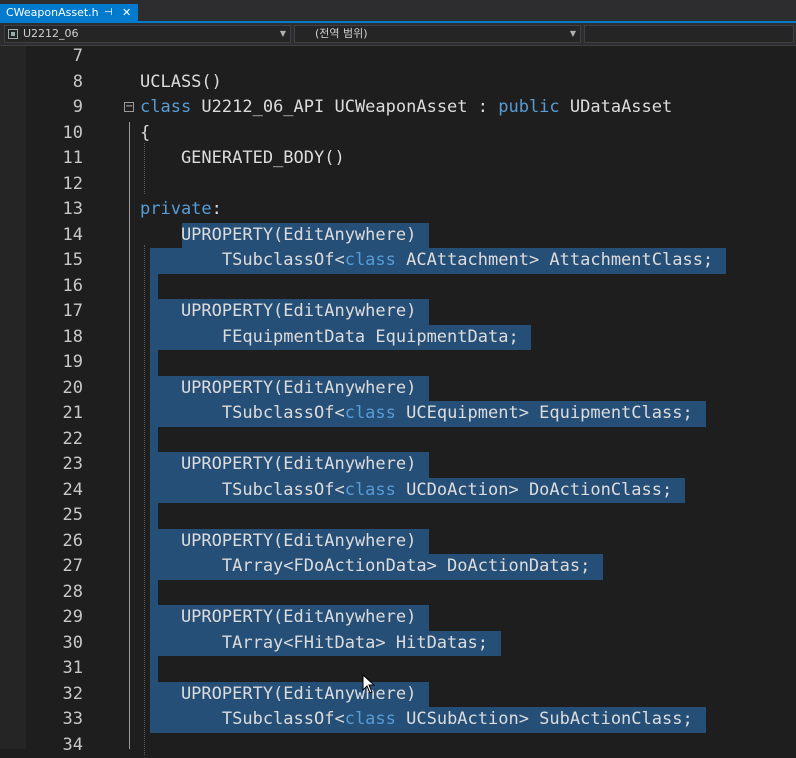  What do you see at coordinates (51, 34) in the screenshot?
I see `project-name: U2212_06` at bounding box center [51, 34].